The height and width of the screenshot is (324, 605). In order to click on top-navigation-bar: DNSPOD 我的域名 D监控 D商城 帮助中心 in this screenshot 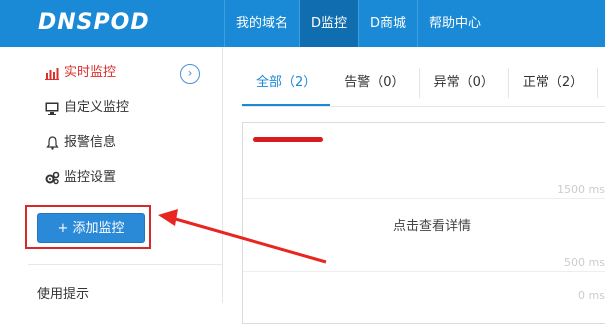, I will do `click(302, 23)`.